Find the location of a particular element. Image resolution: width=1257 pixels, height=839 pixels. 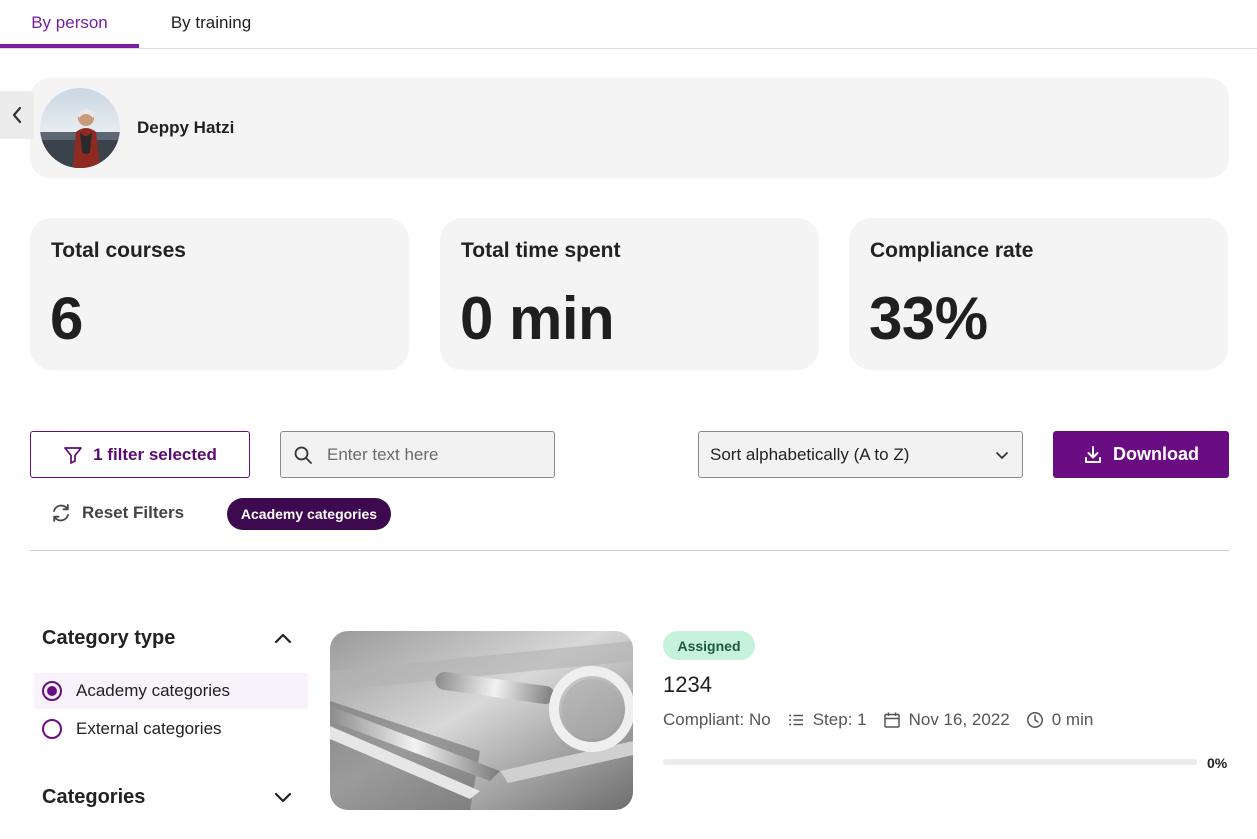

sort-select: Sort alphabetically (A to Z) is located at coordinates (860, 454).